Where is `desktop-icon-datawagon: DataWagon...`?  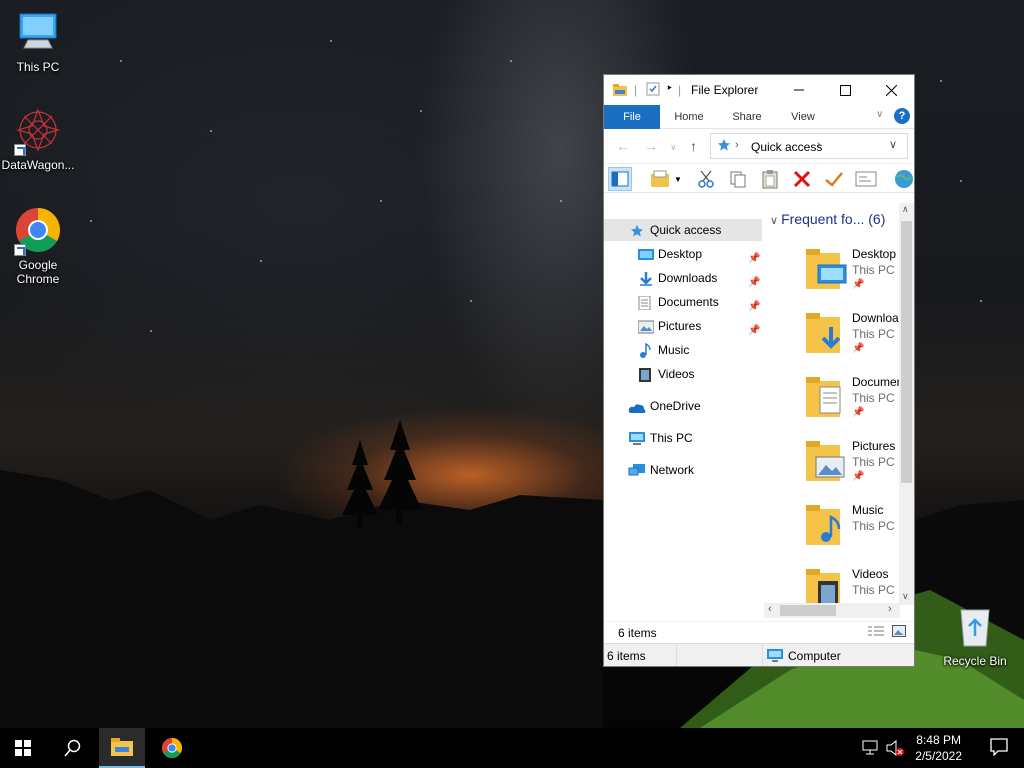 desktop-icon-datawagon: DataWagon... is located at coordinates (38, 139).